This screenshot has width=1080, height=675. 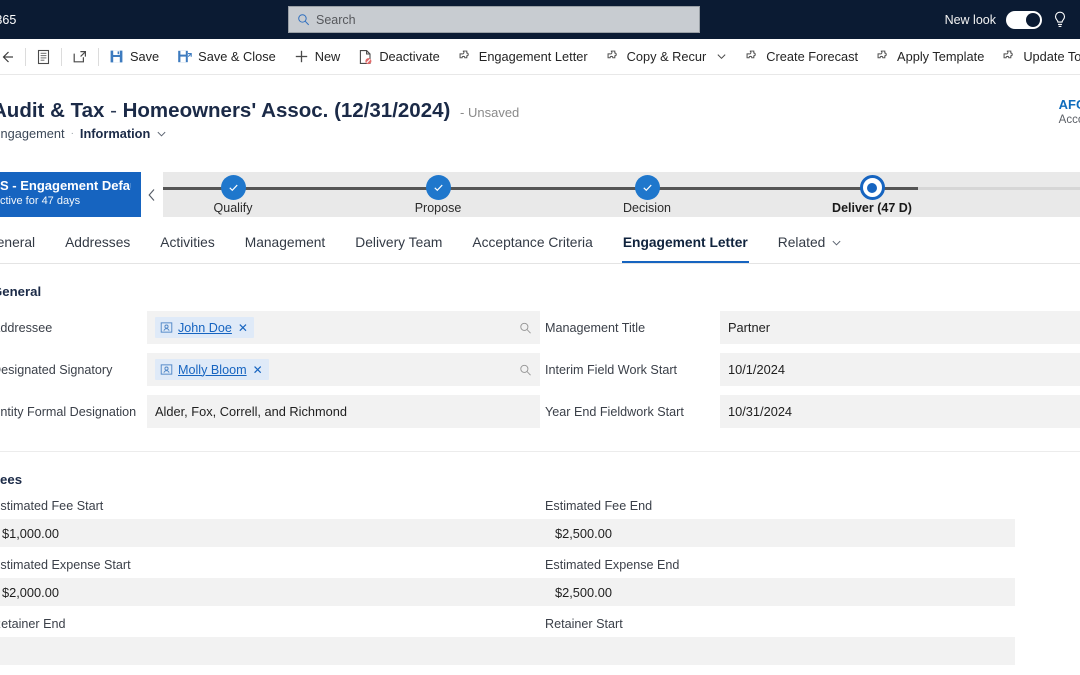 I want to click on field-label: Estimated Fee End, so click(x=599, y=506).